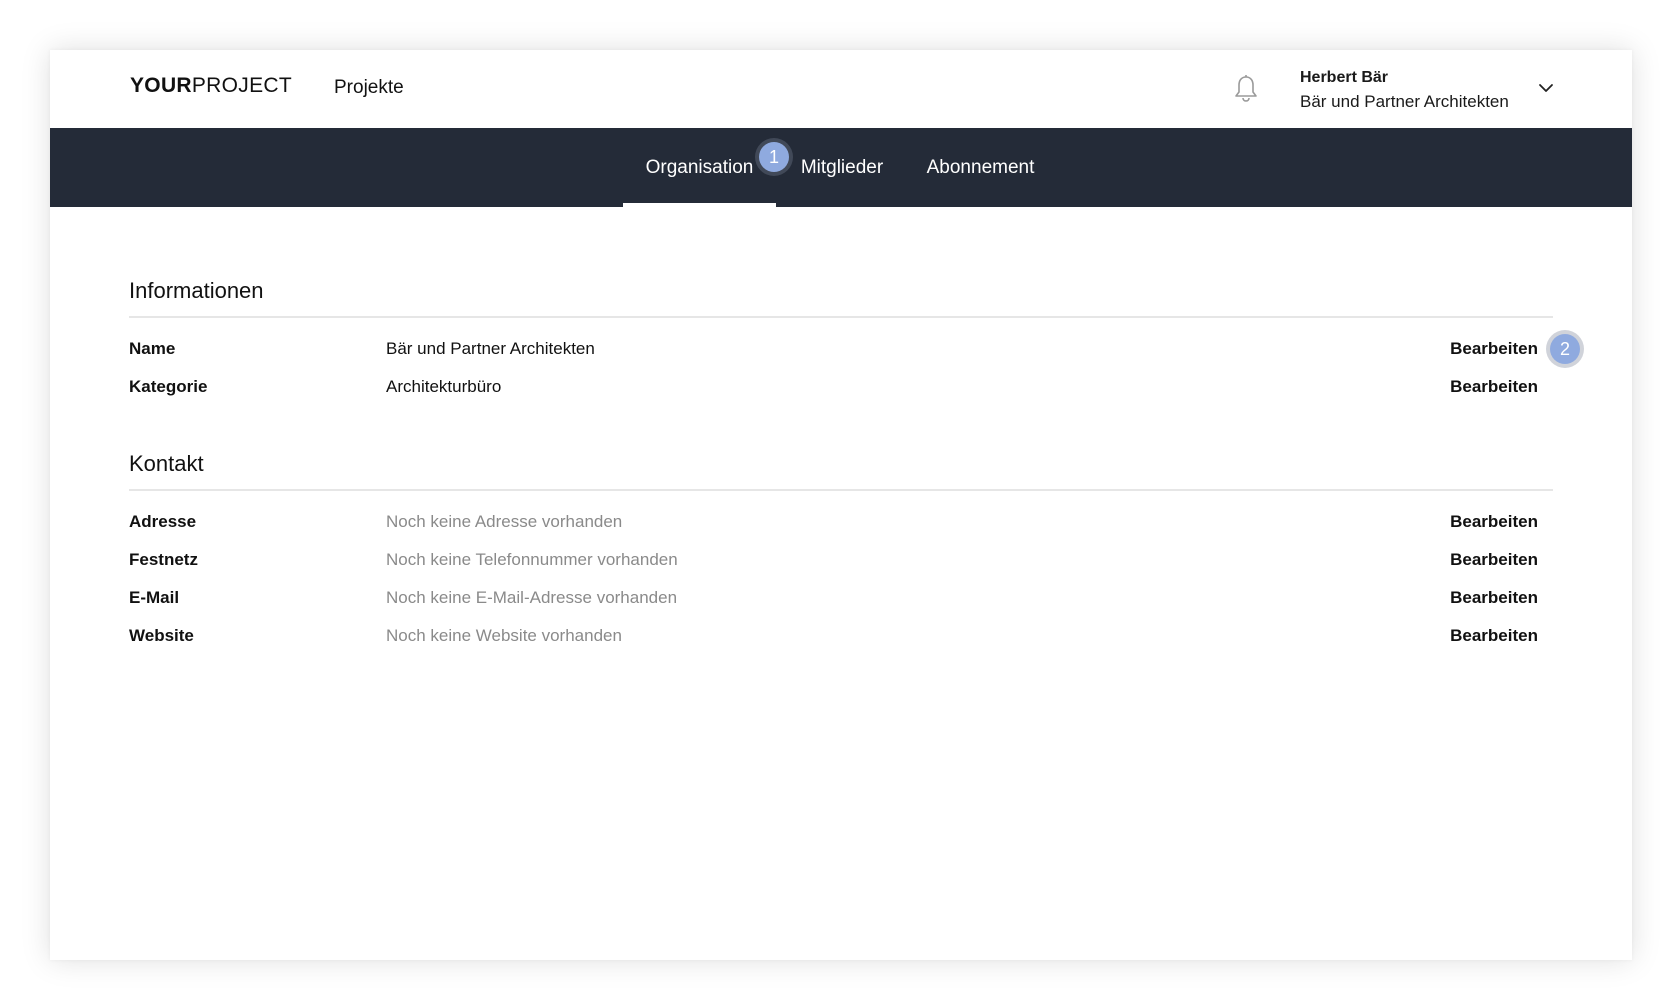 This screenshot has width=1680, height=1008. Describe the element at coordinates (504, 635) in the screenshot. I see `row-value: Noch keine Website vorhanden` at that location.